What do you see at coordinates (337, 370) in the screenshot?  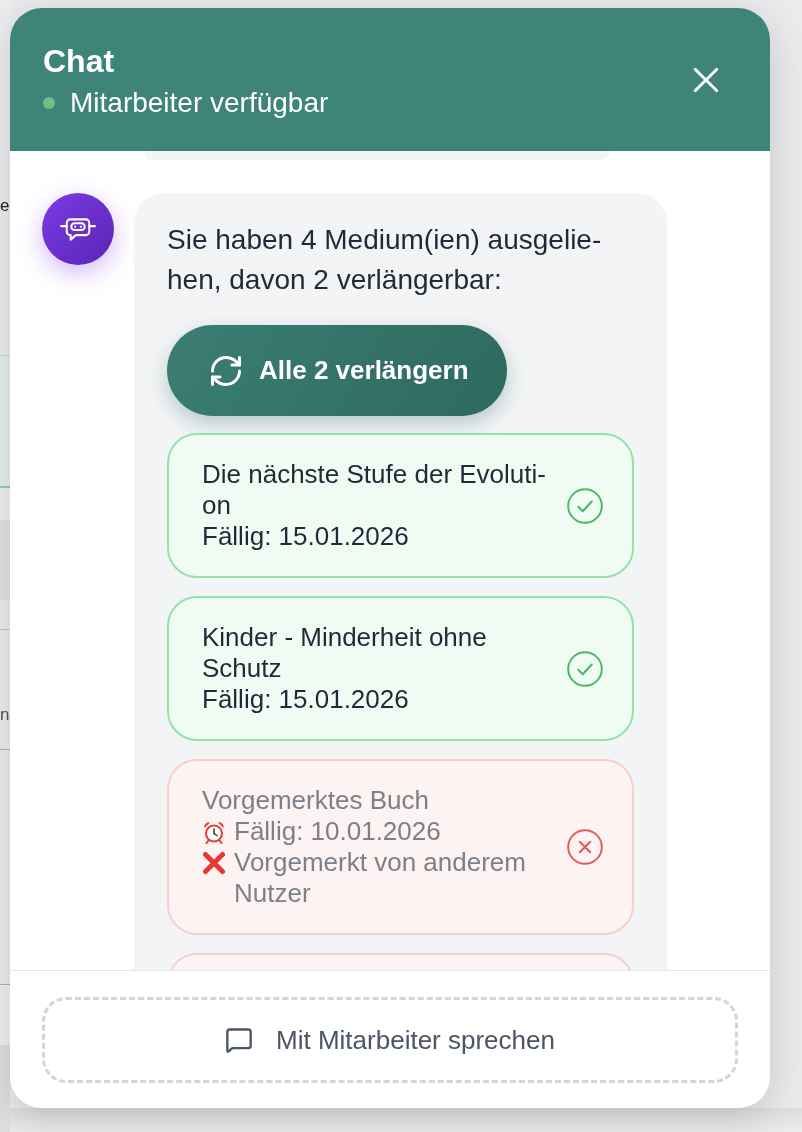 I see `renew-all-button: Alle 2 verlängern` at bounding box center [337, 370].